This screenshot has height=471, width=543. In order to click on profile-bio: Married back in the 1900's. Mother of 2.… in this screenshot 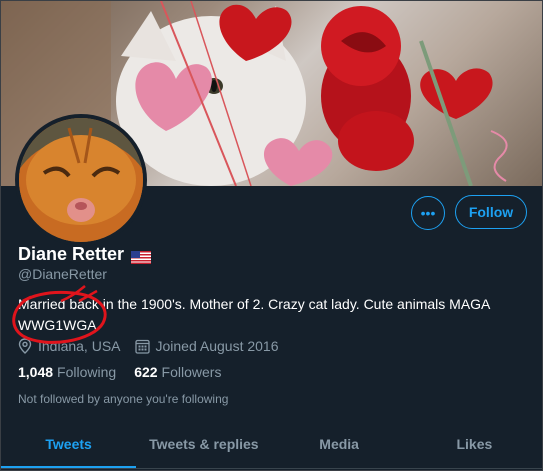, I will do `click(273, 315)`.